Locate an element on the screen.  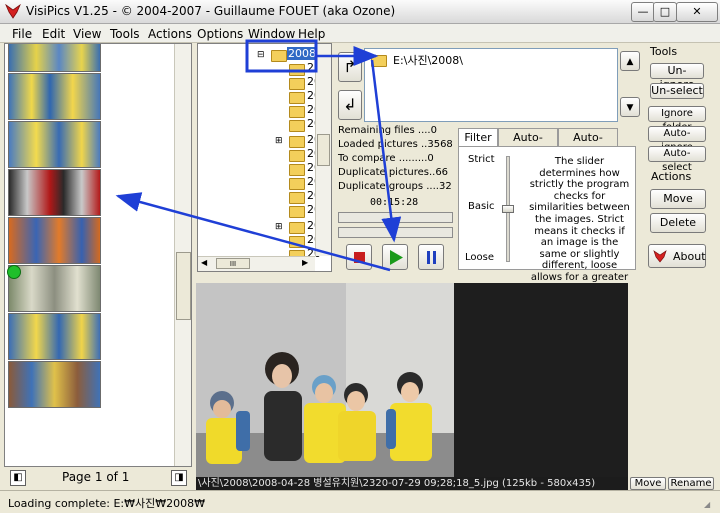
tree-expander-icon: ⊟ is located at coordinates (261, 55).